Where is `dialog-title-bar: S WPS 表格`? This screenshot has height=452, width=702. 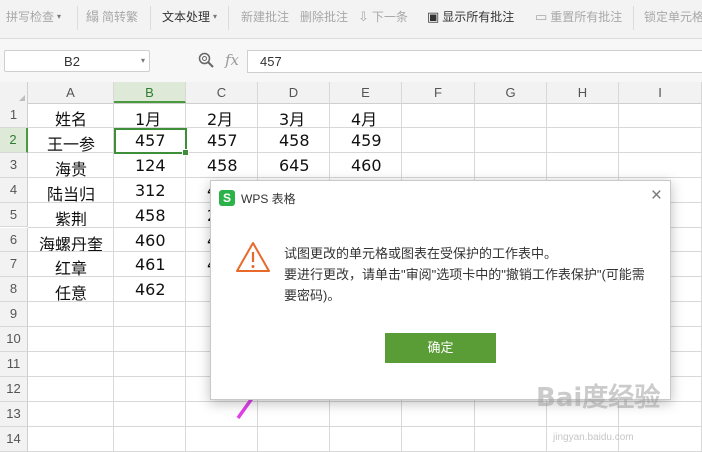 dialog-title-bar: S WPS 表格 is located at coordinates (257, 198).